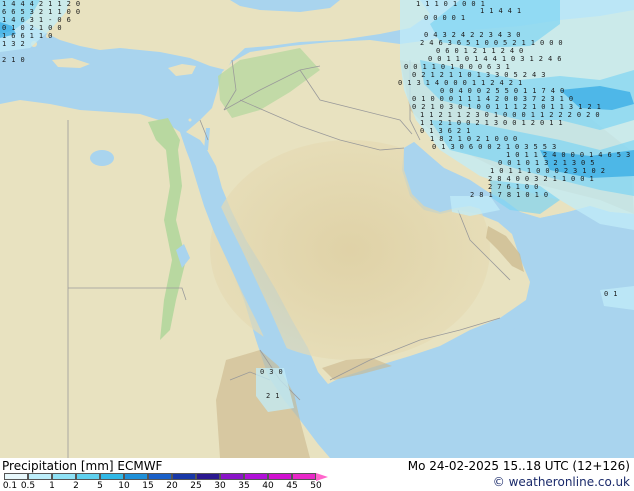 Image resolution: width=634 pixels, height=491 pixels. I want to click on precip-value-row: 2 4 6 3 6 5 1 0 0 5 2 1 1 0 0 0, so click(491, 43).